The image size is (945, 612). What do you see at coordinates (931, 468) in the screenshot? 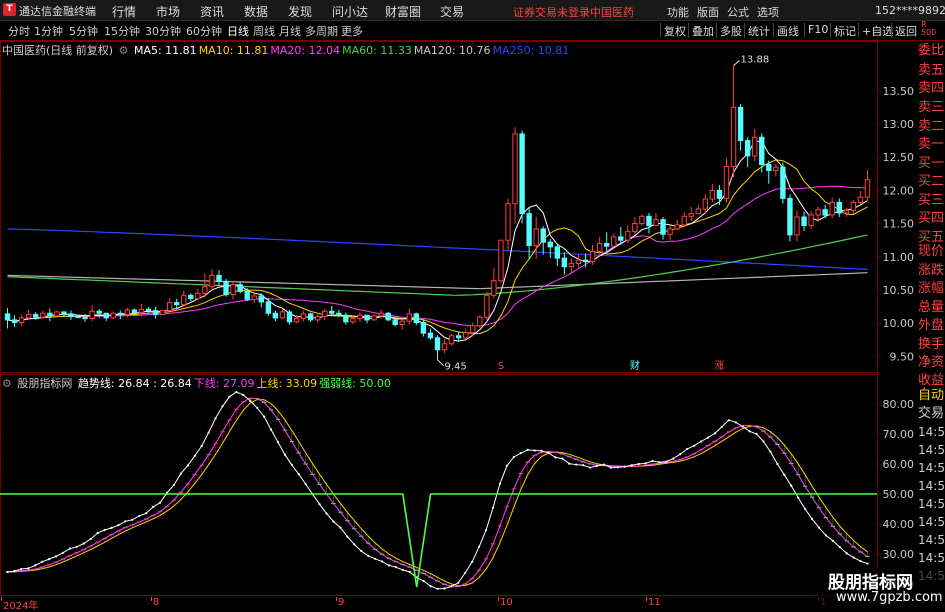
I see `side-item-23: 14:5` at bounding box center [931, 468].